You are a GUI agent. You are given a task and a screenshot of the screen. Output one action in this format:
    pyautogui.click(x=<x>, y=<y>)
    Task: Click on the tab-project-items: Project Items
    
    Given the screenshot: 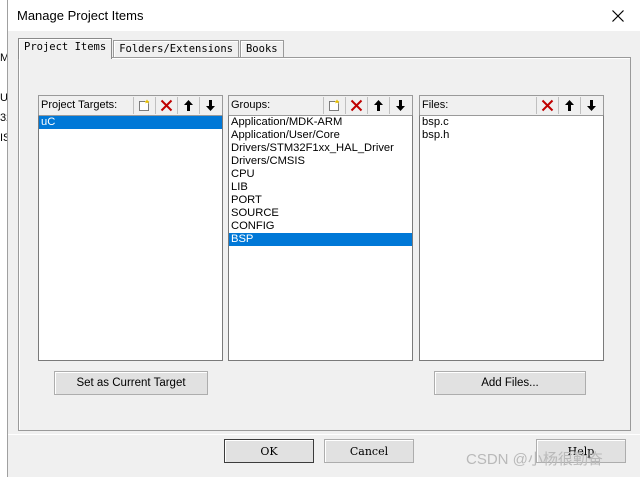 What is the action you would take?
    pyautogui.click(x=65, y=48)
    